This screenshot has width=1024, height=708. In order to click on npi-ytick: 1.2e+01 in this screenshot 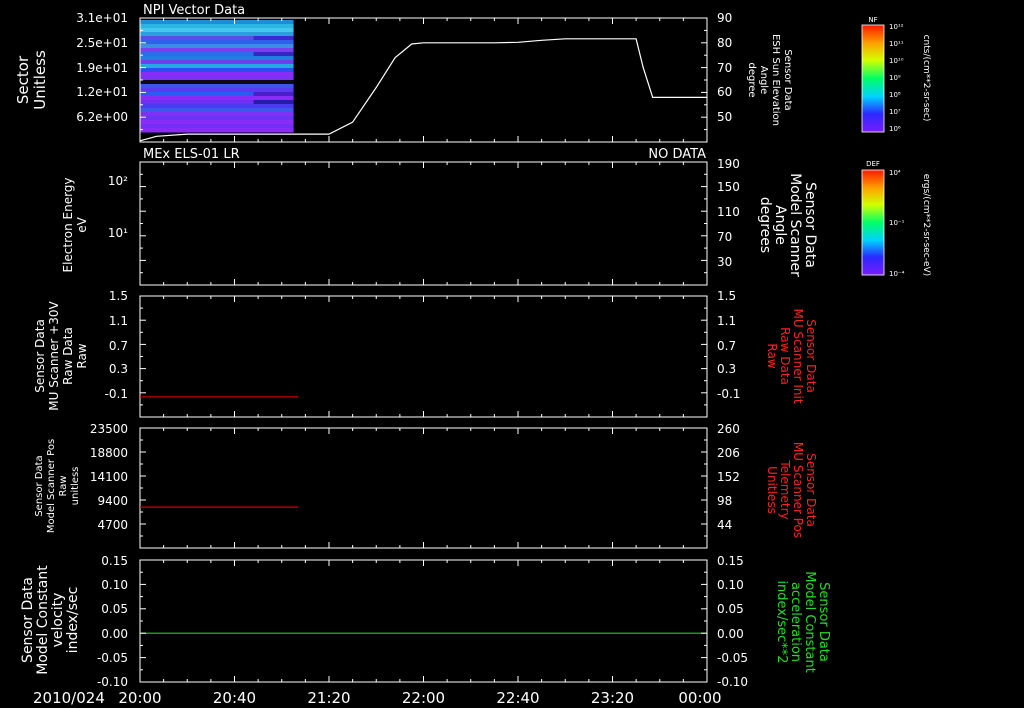, I will do `click(102, 92)`.